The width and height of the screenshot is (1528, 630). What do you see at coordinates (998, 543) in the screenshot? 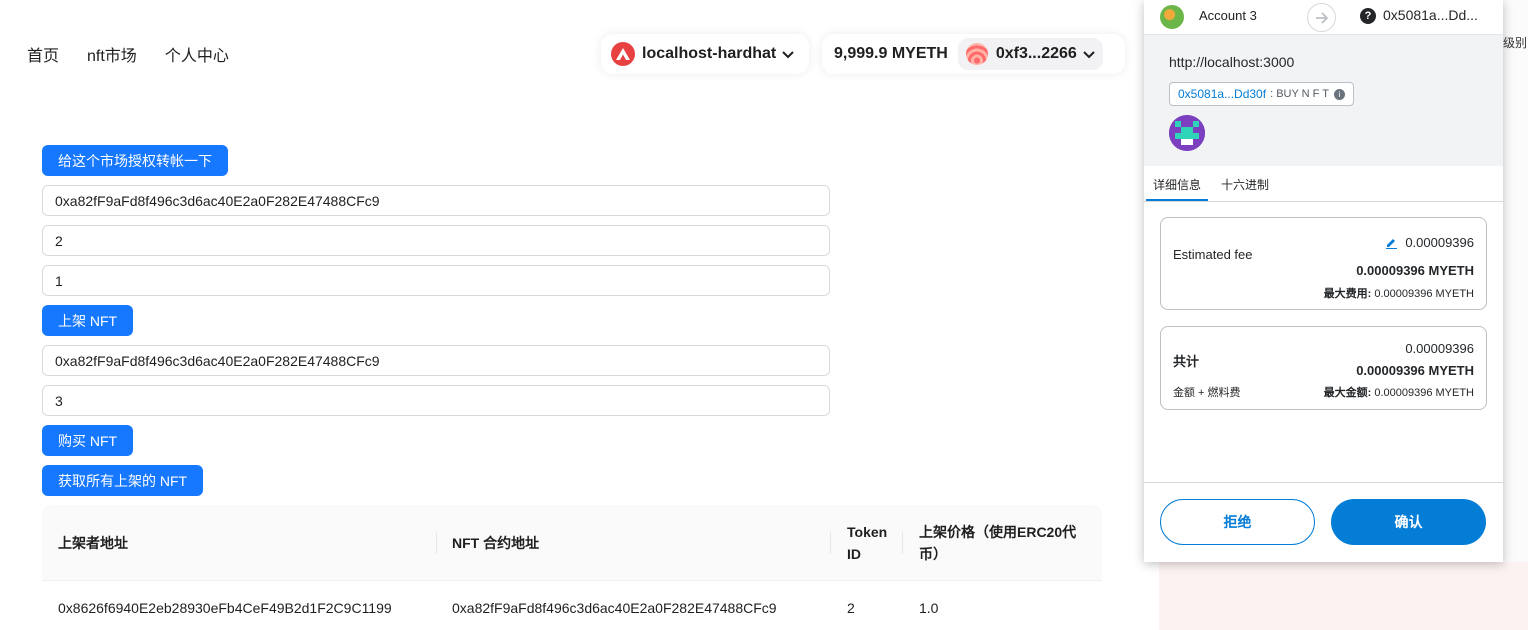
I see `column-header-price: 上架价格（使用ERC20代币）` at bounding box center [998, 543].